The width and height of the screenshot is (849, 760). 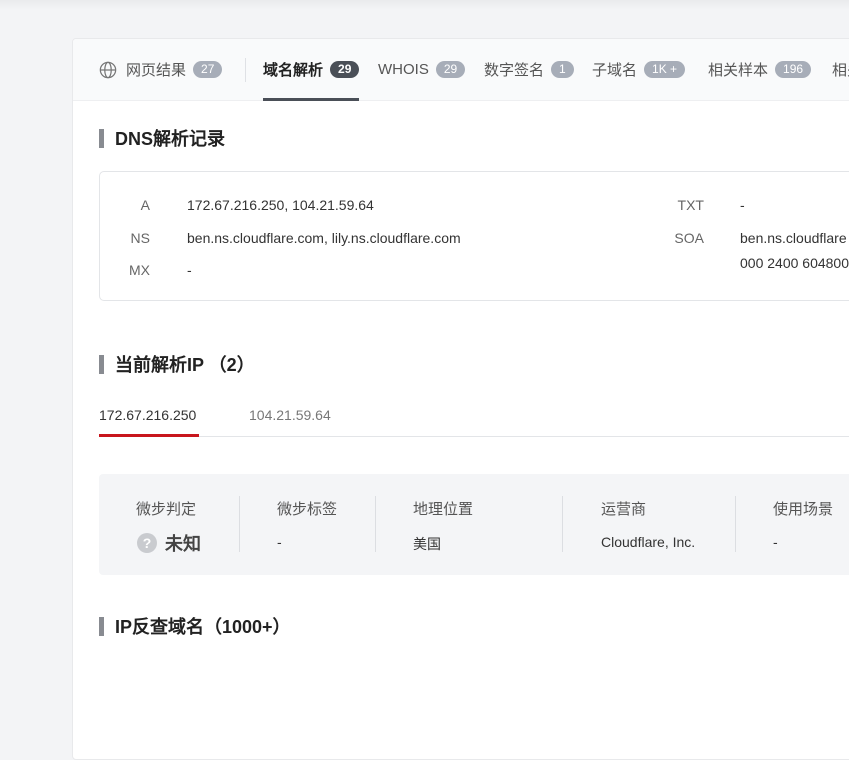 What do you see at coordinates (280, 205) in the screenshot?
I see `dns-value-a: 172.67.216.250, 104.21.59.64` at bounding box center [280, 205].